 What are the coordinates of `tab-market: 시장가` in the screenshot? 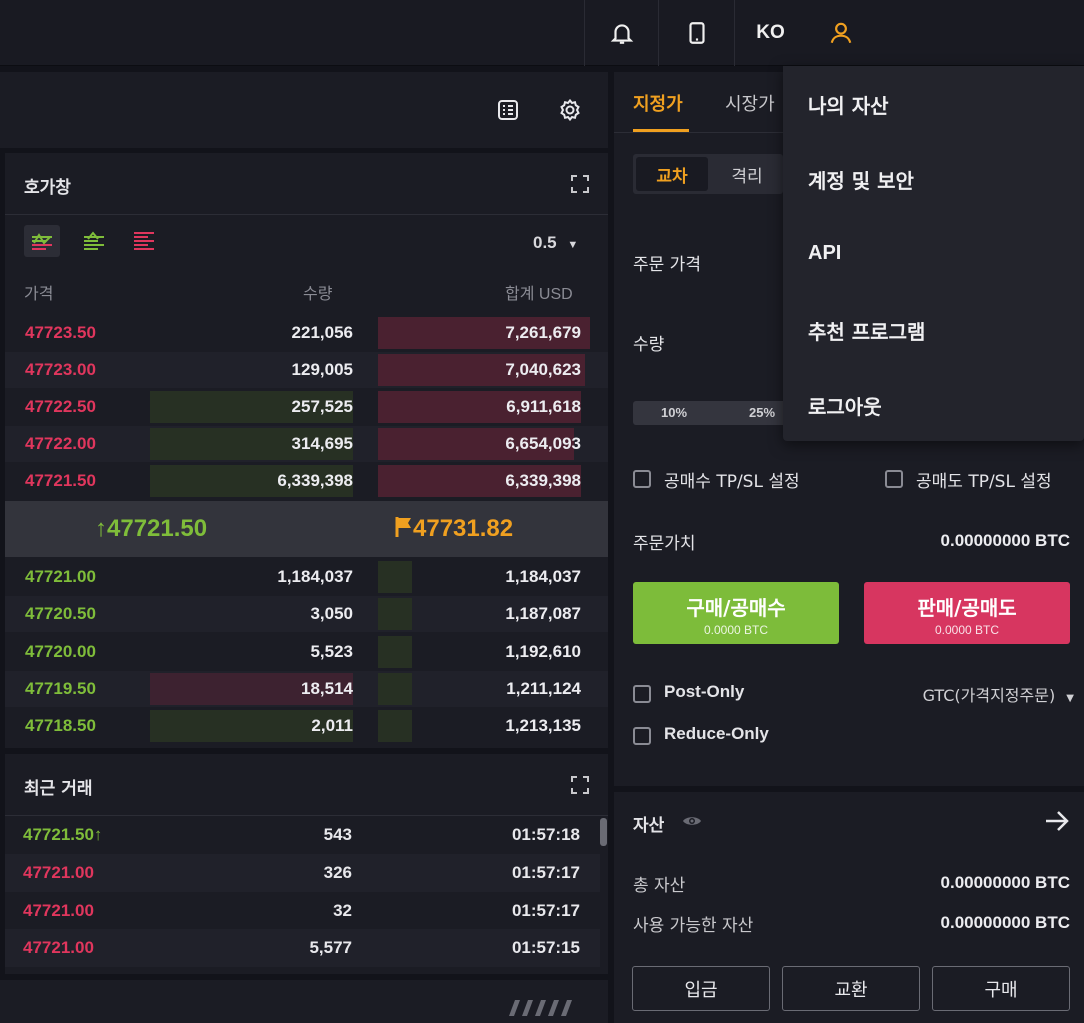 It's located at (750, 103).